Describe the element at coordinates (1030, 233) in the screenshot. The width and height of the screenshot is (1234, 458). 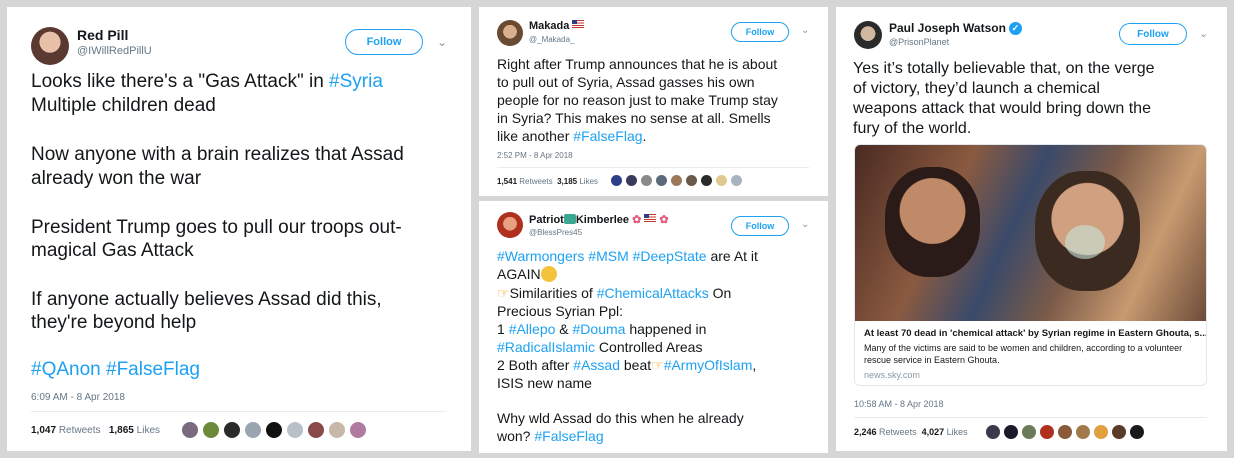
I see `preview-image` at that location.